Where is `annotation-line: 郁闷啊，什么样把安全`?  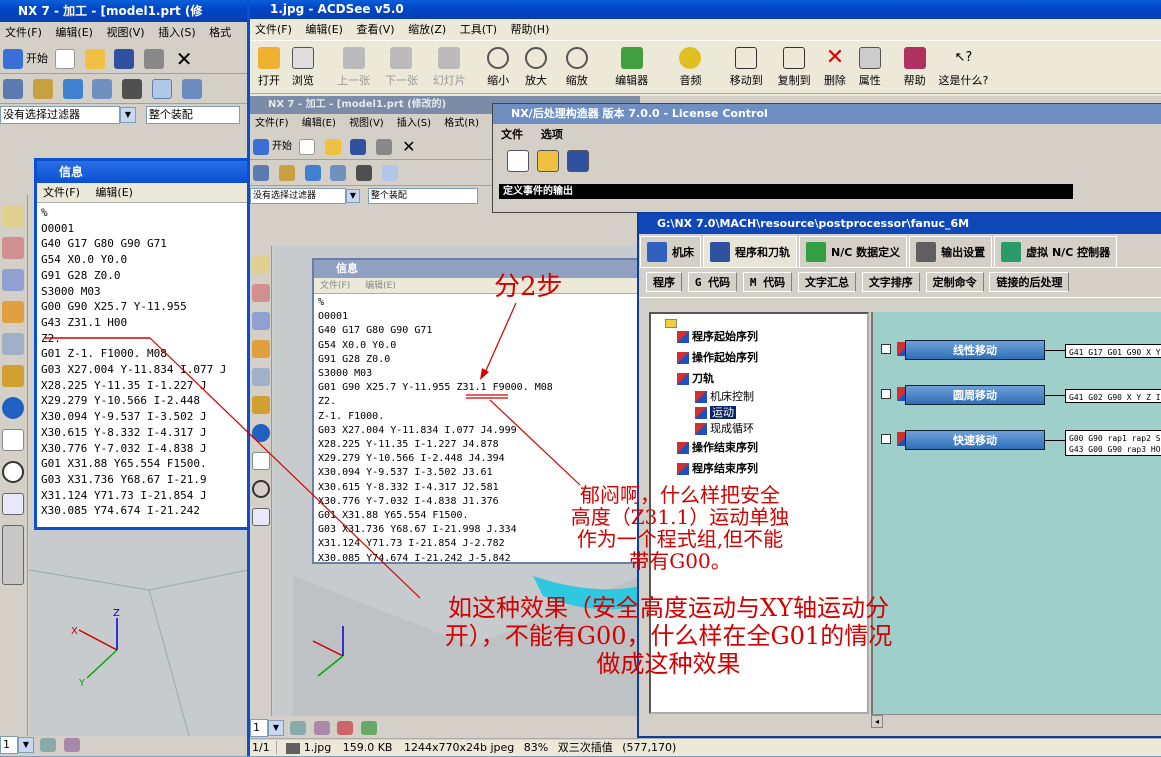
annotation-line: 郁闷啊，什么样把安全 is located at coordinates (680, 495).